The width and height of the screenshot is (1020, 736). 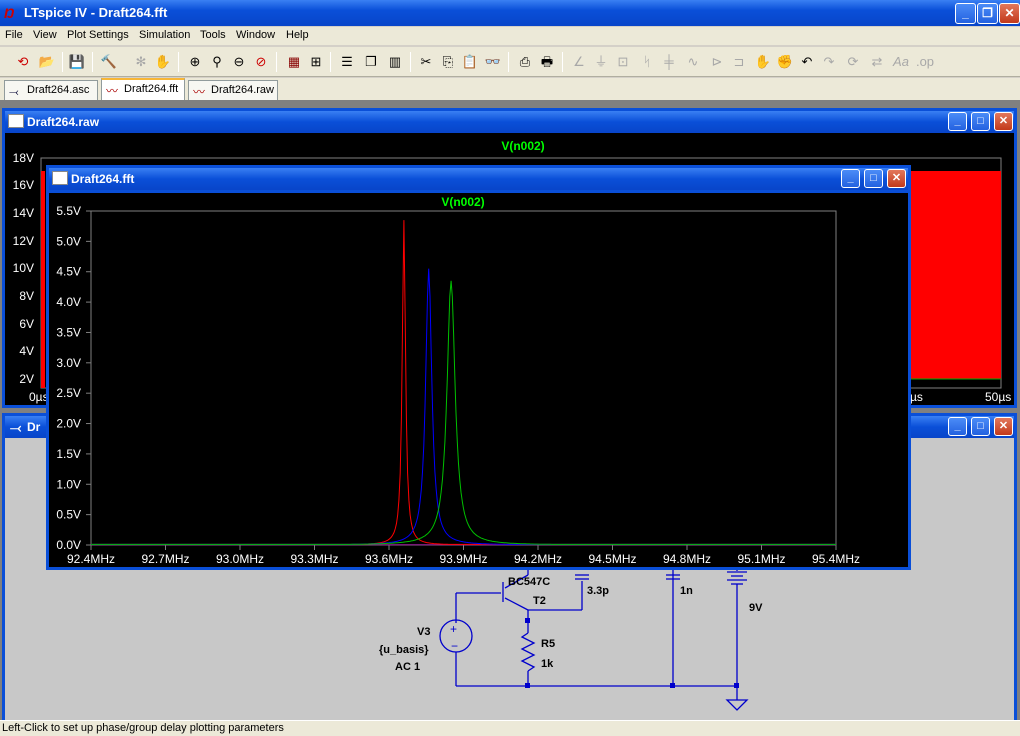 What do you see at coordinates (423, 632) in the screenshot?
I see `source-ref-label: V3` at bounding box center [423, 632].